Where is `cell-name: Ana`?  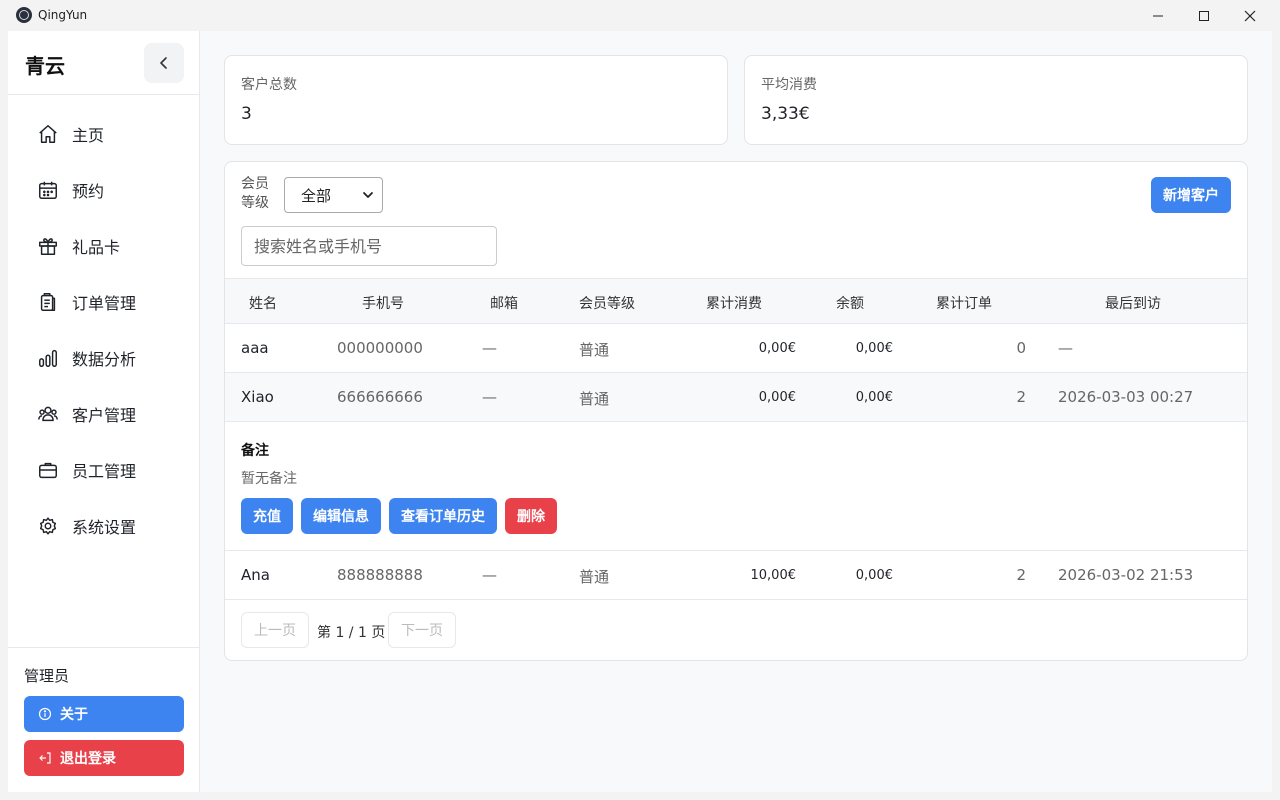 cell-name: Ana is located at coordinates (255, 575).